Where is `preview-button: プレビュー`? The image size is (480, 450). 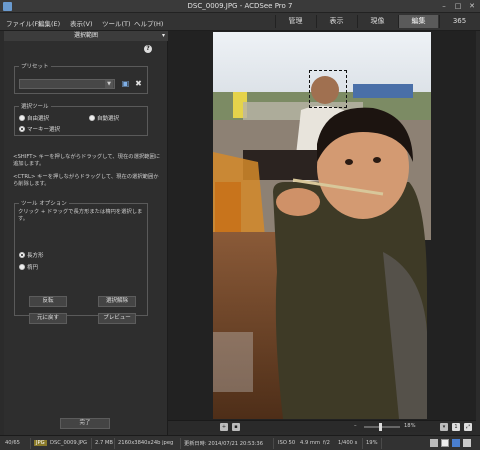
preview-button: プレビュー is located at coordinates (117, 318).